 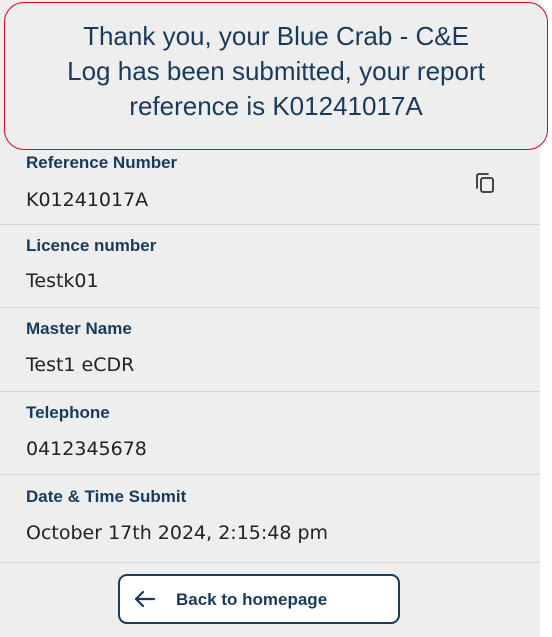 I want to click on field-label: Licence number, so click(x=91, y=245).